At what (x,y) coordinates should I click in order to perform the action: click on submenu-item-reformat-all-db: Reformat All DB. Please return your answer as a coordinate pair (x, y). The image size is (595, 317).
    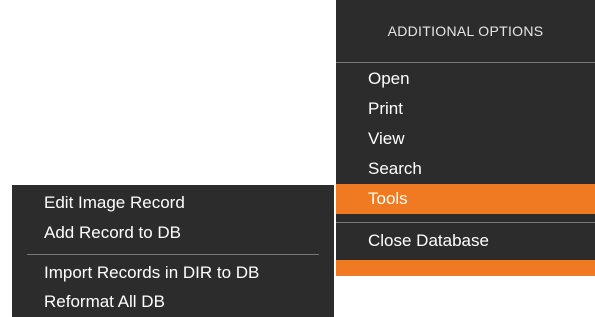
    Looking at the image, I should click on (104, 302).